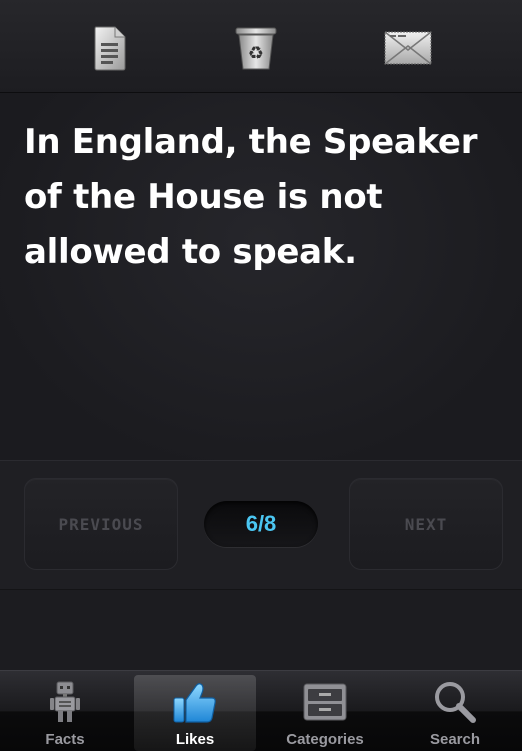  Describe the element at coordinates (261, 630) in the screenshot. I see `spacer-panel` at that location.